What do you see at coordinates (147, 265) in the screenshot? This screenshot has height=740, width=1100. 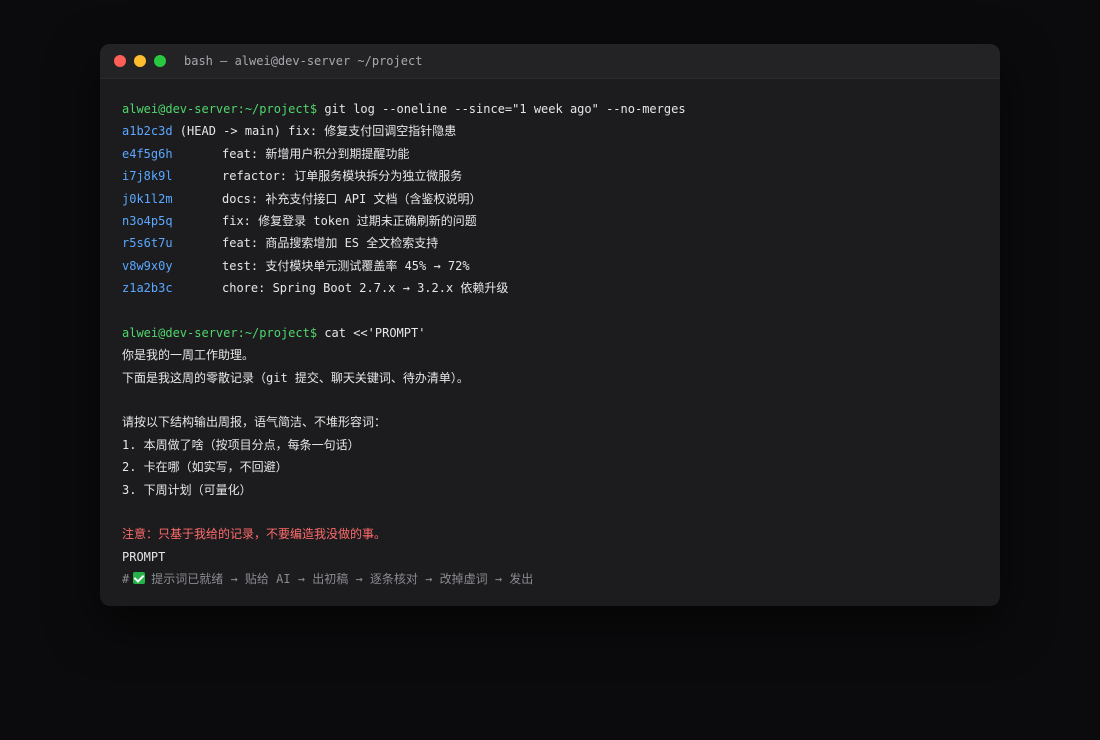 I see `commit-hash: v8w9x0y` at bounding box center [147, 265].